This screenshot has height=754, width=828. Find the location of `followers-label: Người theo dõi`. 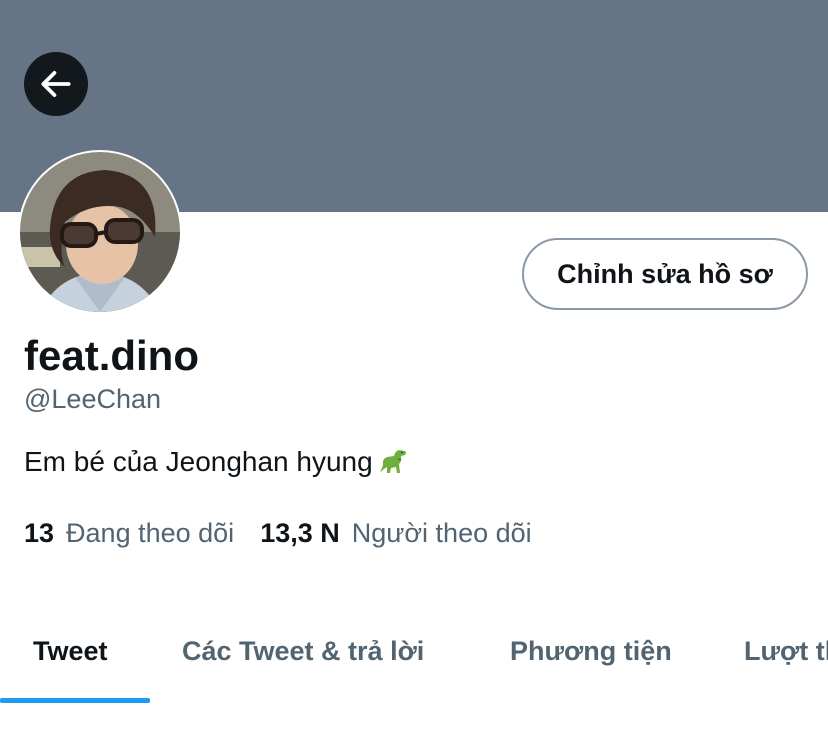

followers-label: Người theo dõi is located at coordinates (441, 533).